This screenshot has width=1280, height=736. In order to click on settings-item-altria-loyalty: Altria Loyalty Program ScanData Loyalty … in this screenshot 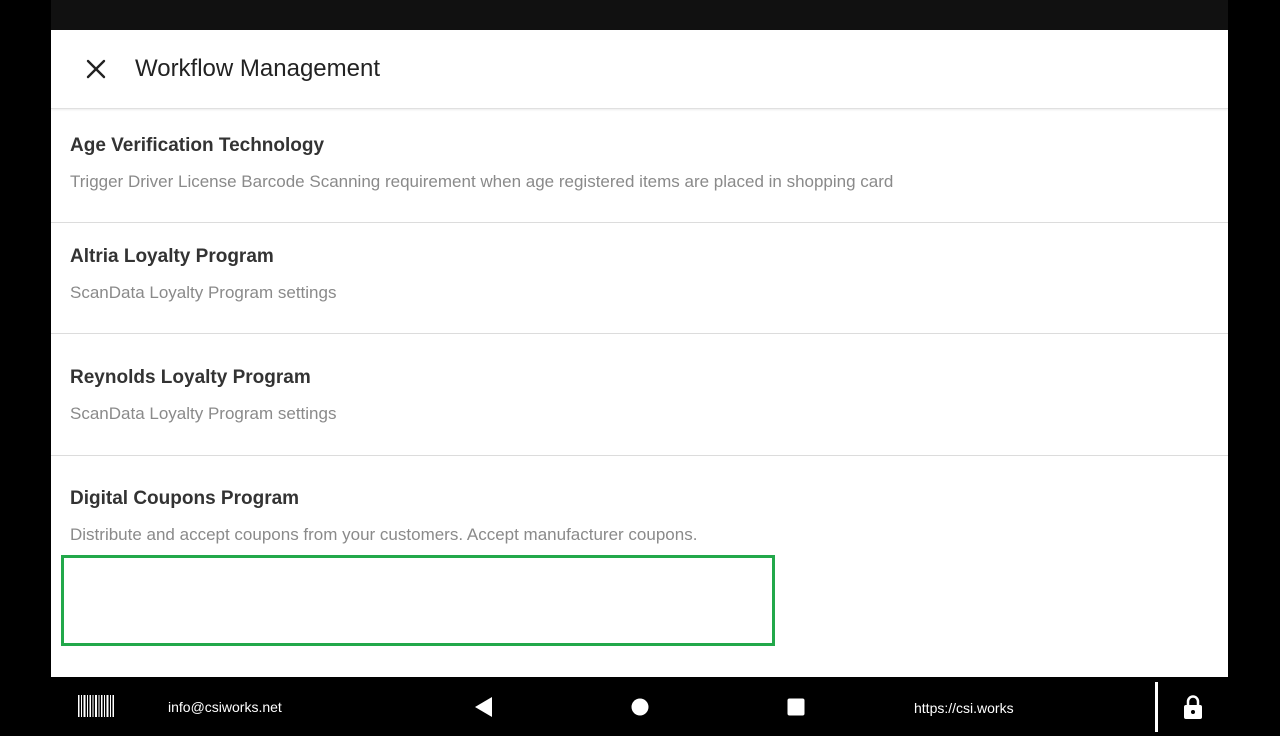, I will do `click(639, 278)`.